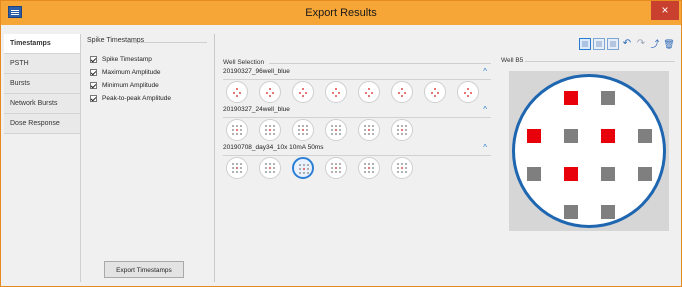 This screenshot has height=287, width=682. I want to click on close-button: ×, so click(665, 10).